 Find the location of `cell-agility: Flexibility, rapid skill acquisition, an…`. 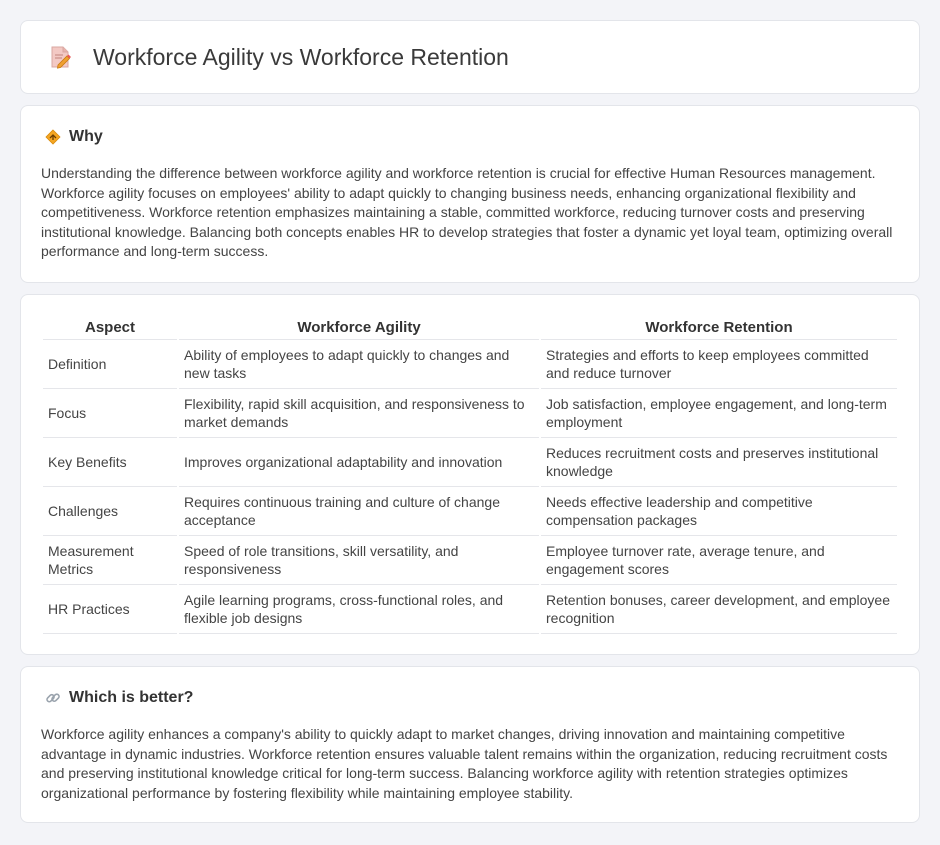

cell-agility: Flexibility, rapid skill acquisition, an… is located at coordinates (359, 413).